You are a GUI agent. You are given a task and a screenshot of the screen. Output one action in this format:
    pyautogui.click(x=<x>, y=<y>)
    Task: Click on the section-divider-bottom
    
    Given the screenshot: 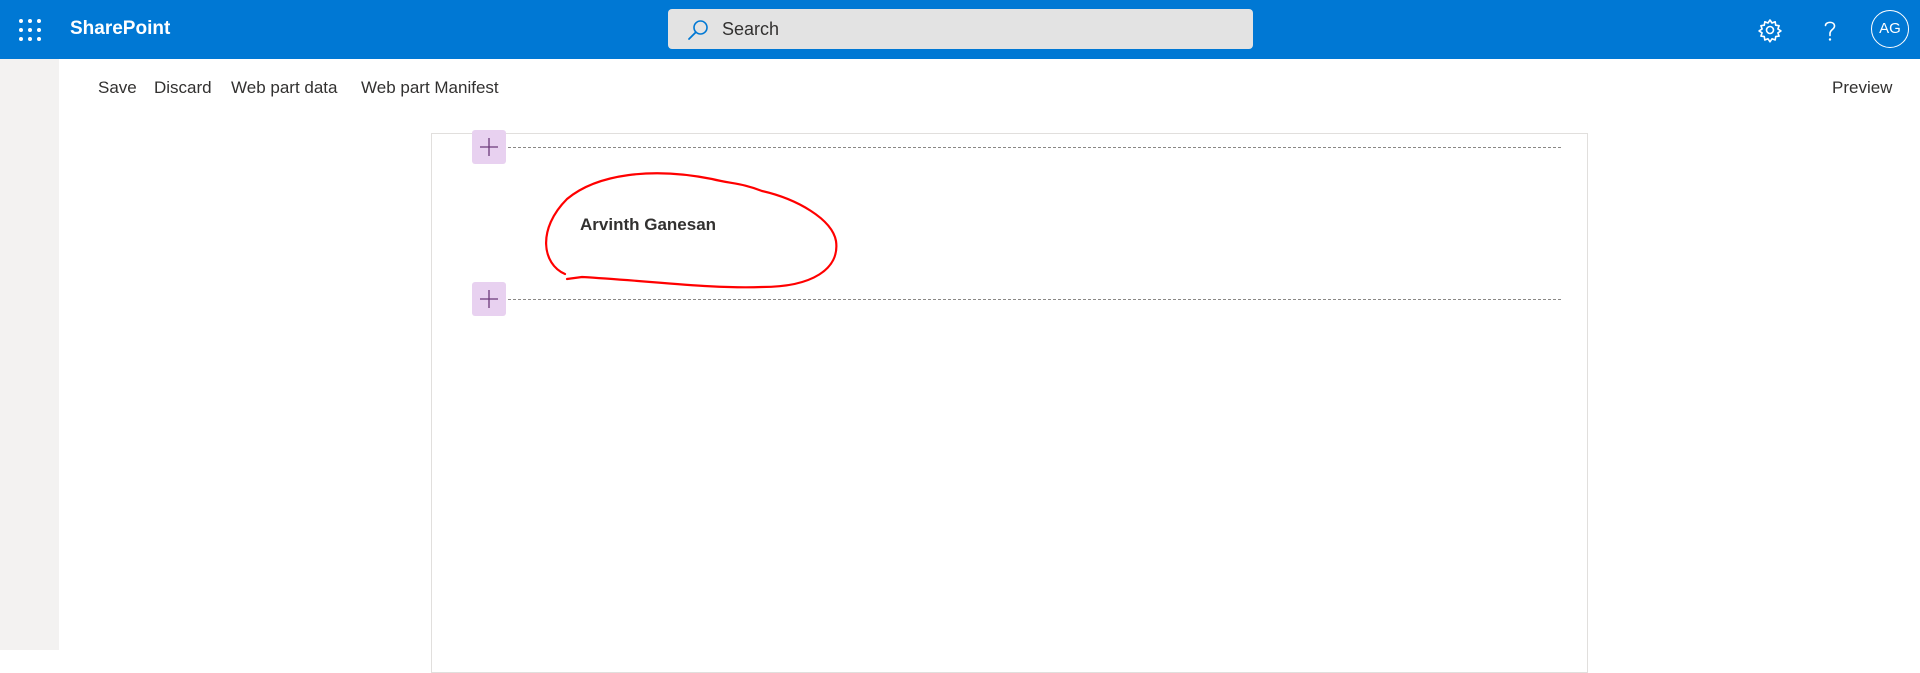 What is the action you would take?
    pyautogui.click(x=1022, y=299)
    